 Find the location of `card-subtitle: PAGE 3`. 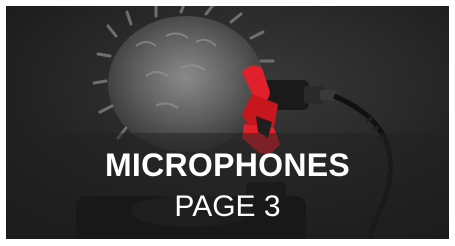

card-subtitle: PAGE 3 is located at coordinates (227, 206).